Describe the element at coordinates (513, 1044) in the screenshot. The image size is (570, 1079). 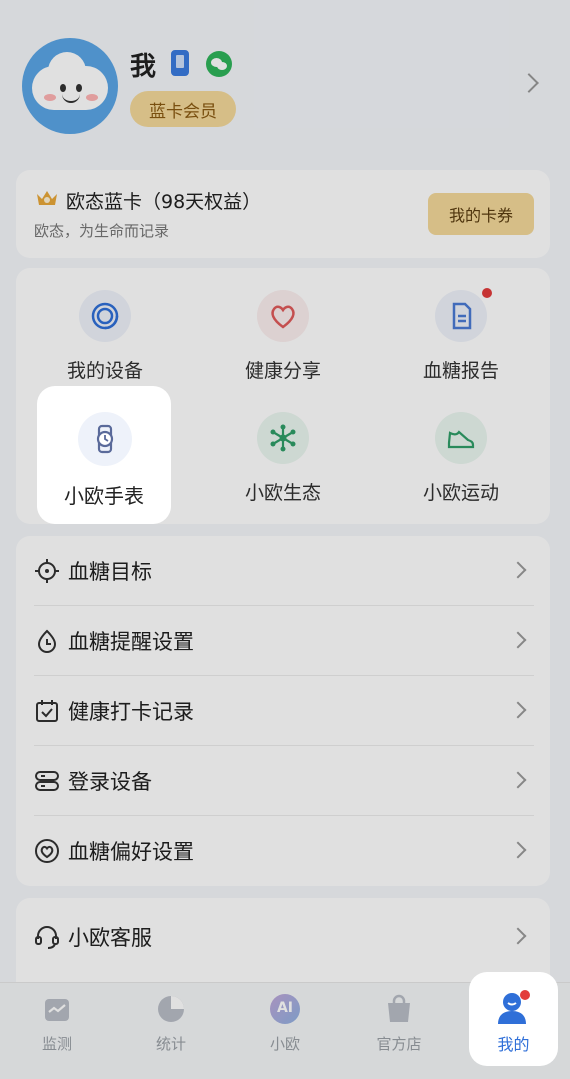
I see `tab-label: 我的` at that location.